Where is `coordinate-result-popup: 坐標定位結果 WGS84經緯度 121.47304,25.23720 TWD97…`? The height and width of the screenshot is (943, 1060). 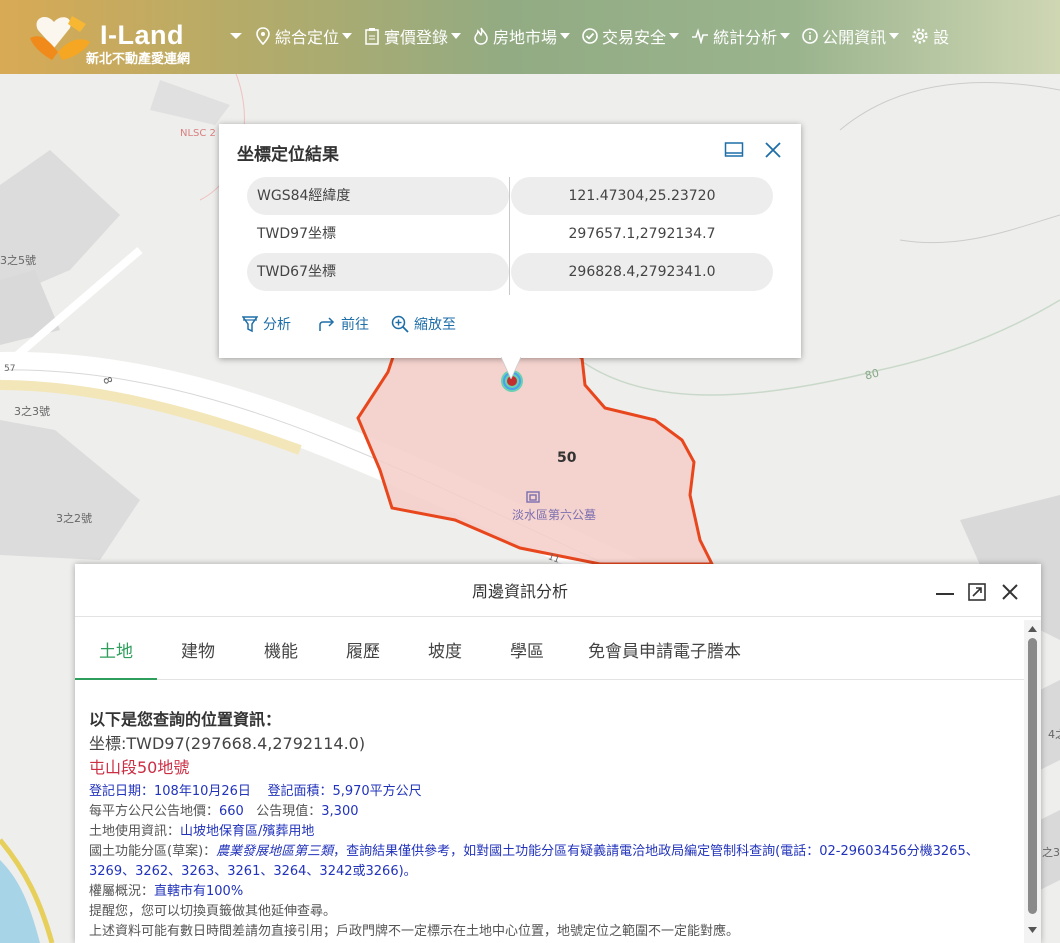
coordinate-result-popup: 坐標定位結果 WGS84經緯度 121.47304,25.23720 TWD97… is located at coordinates (510, 251).